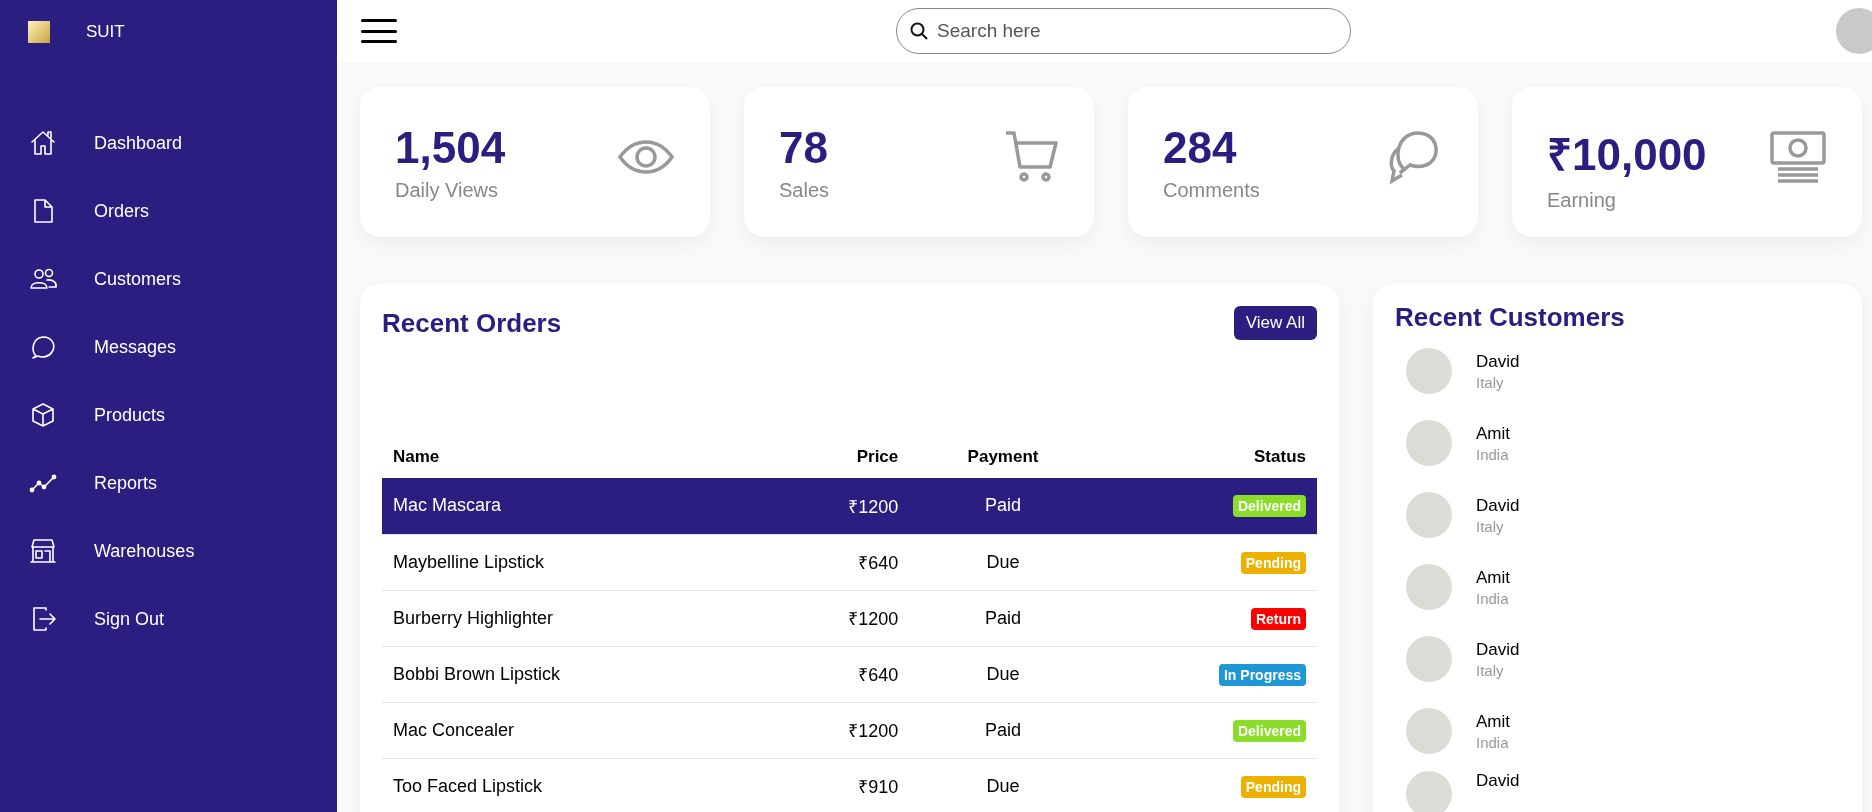  Describe the element at coordinates (105, 32) in the screenshot. I see `brand-name: SUIT` at that location.